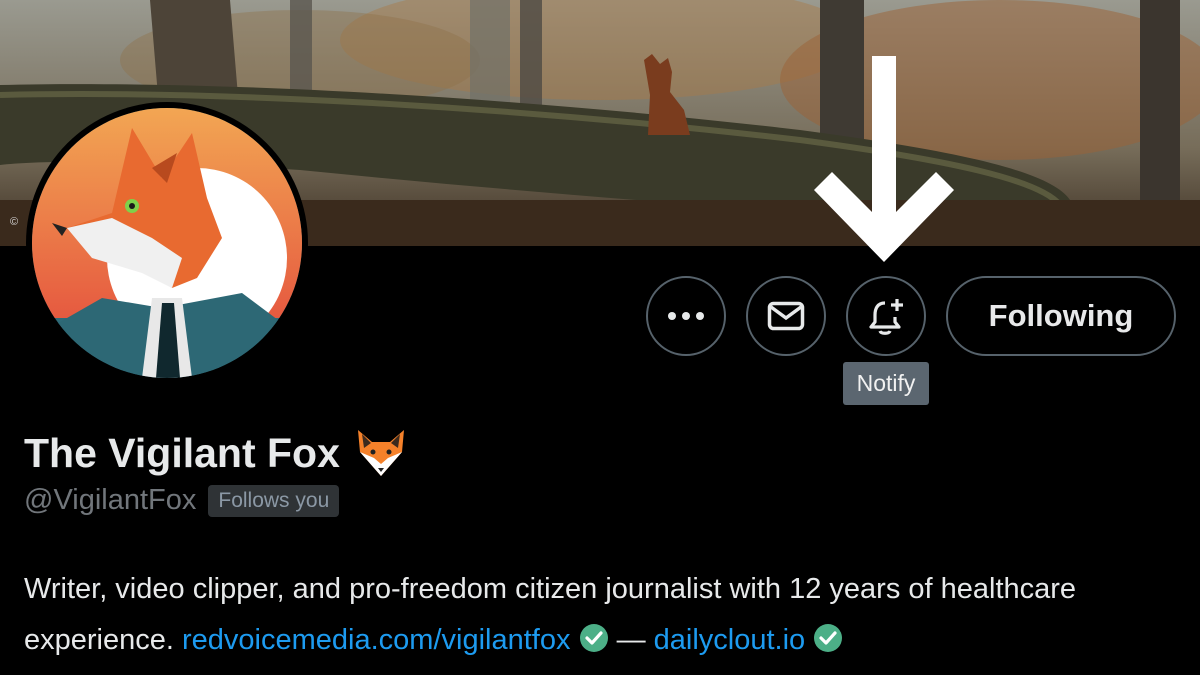  I want to click on fox-avatar-illustration, so click(167, 243).